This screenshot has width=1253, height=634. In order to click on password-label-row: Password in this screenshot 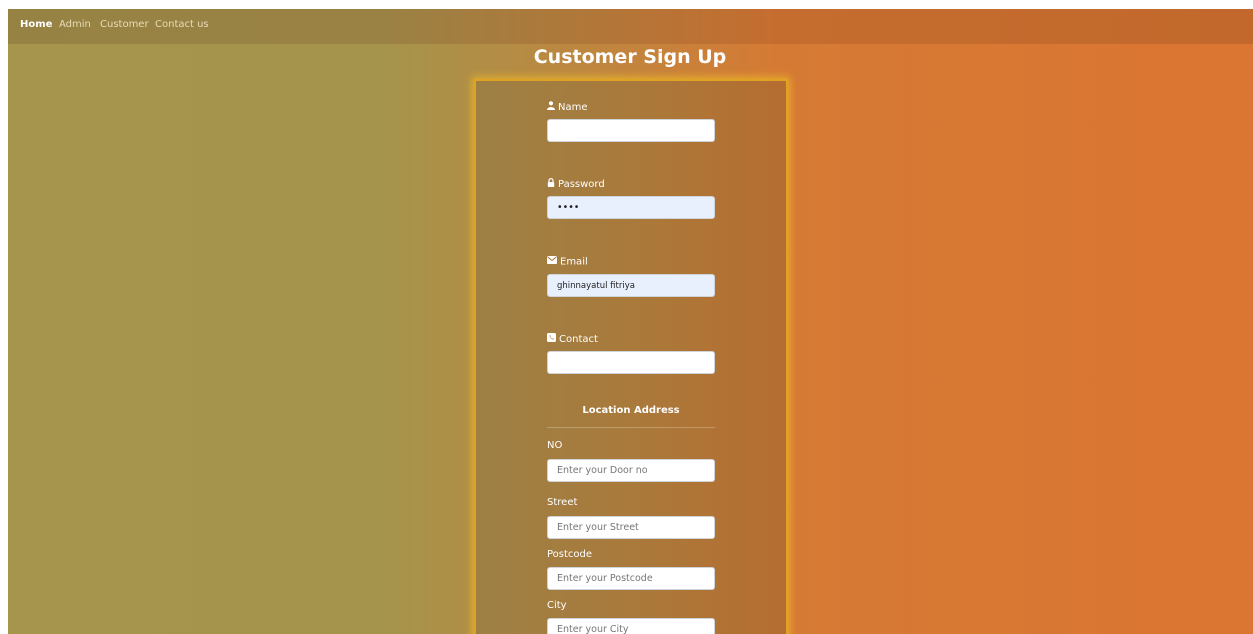, I will do `click(576, 184)`.